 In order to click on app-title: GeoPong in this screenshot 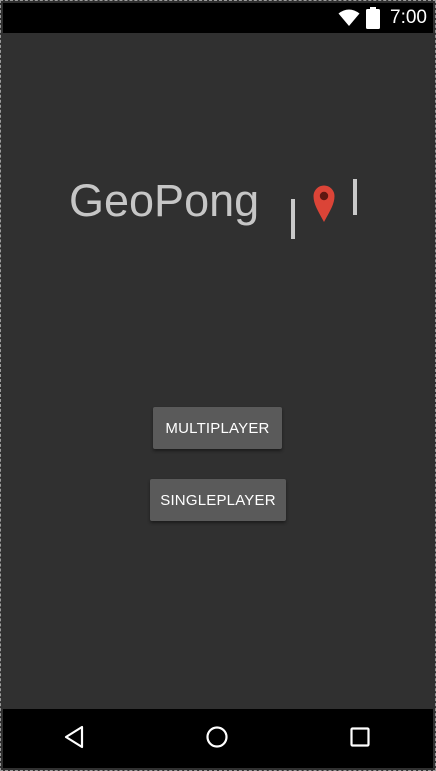, I will do `click(164, 200)`.